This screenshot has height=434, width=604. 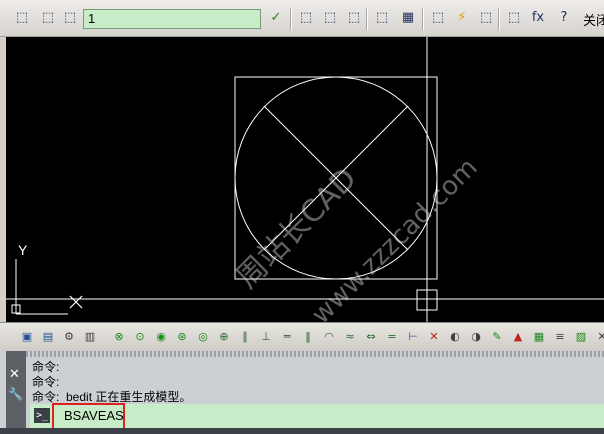 I want to click on fx-icon: fx, so click(x=538, y=18).